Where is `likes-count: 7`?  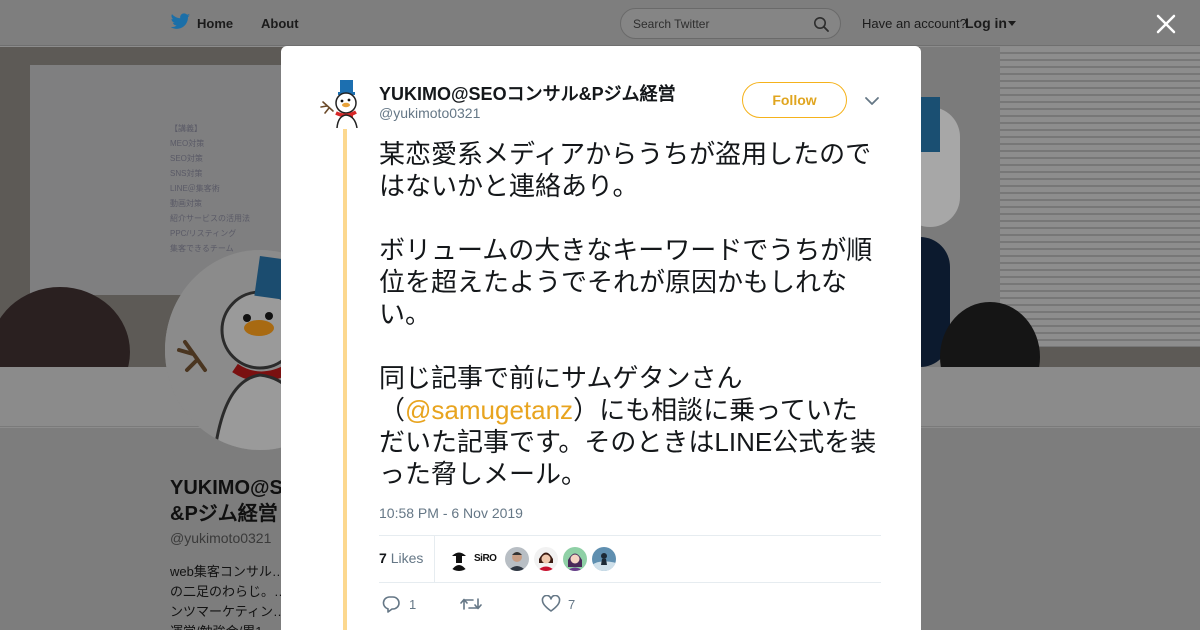
likes-count: 7 is located at coordinates (383, 558).